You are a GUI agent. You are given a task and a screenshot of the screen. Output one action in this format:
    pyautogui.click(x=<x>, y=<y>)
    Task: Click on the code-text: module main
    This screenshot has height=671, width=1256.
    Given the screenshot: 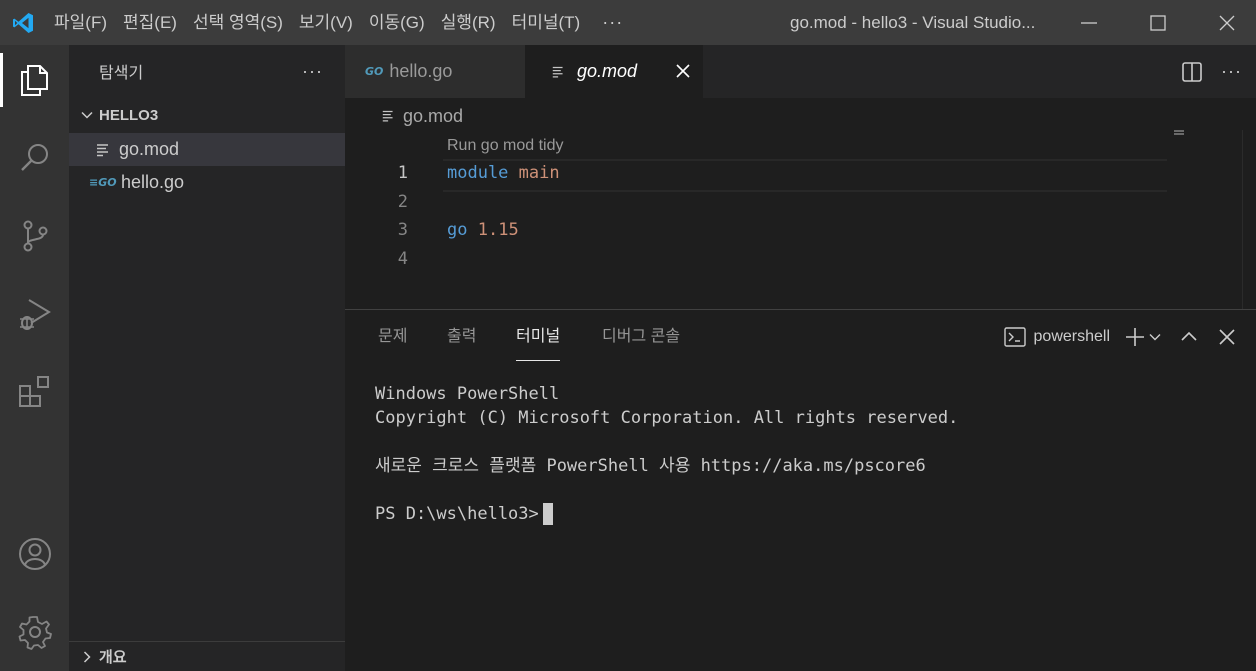 What is the action you would take?
    pyautogui.click(x=503, y=173)
    